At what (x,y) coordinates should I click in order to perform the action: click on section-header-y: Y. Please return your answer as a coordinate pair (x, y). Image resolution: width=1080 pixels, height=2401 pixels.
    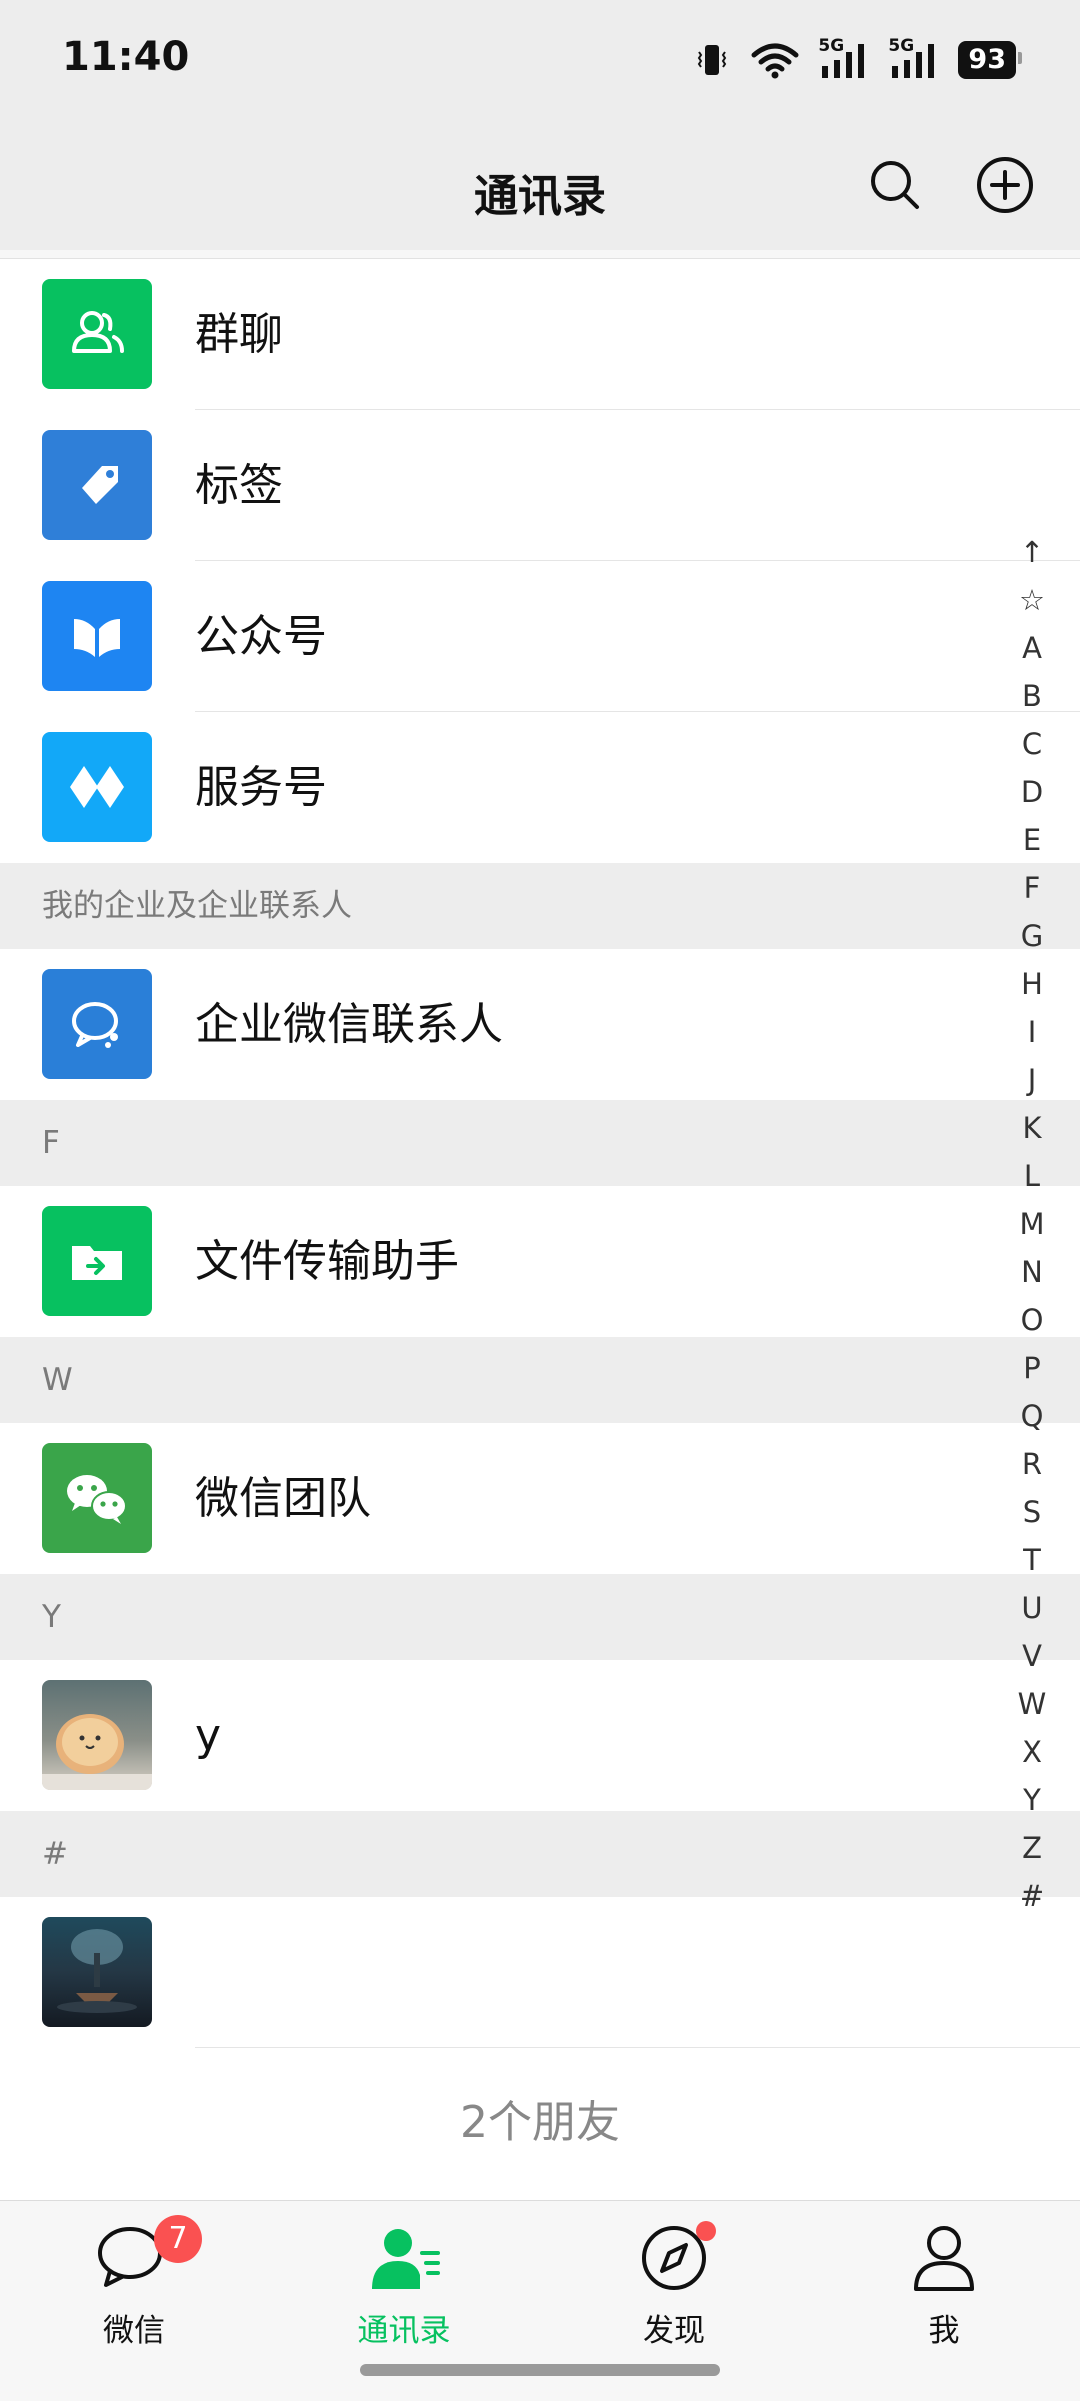
    Looking at the image, I should click on (540, 1617).